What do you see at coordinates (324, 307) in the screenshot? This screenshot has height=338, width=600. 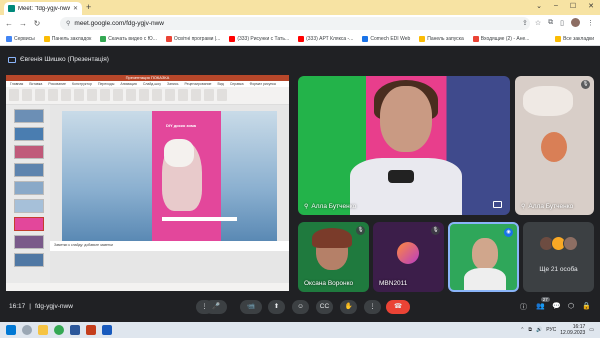 I see `captions-button: CC` at bounding box center [324, 307].